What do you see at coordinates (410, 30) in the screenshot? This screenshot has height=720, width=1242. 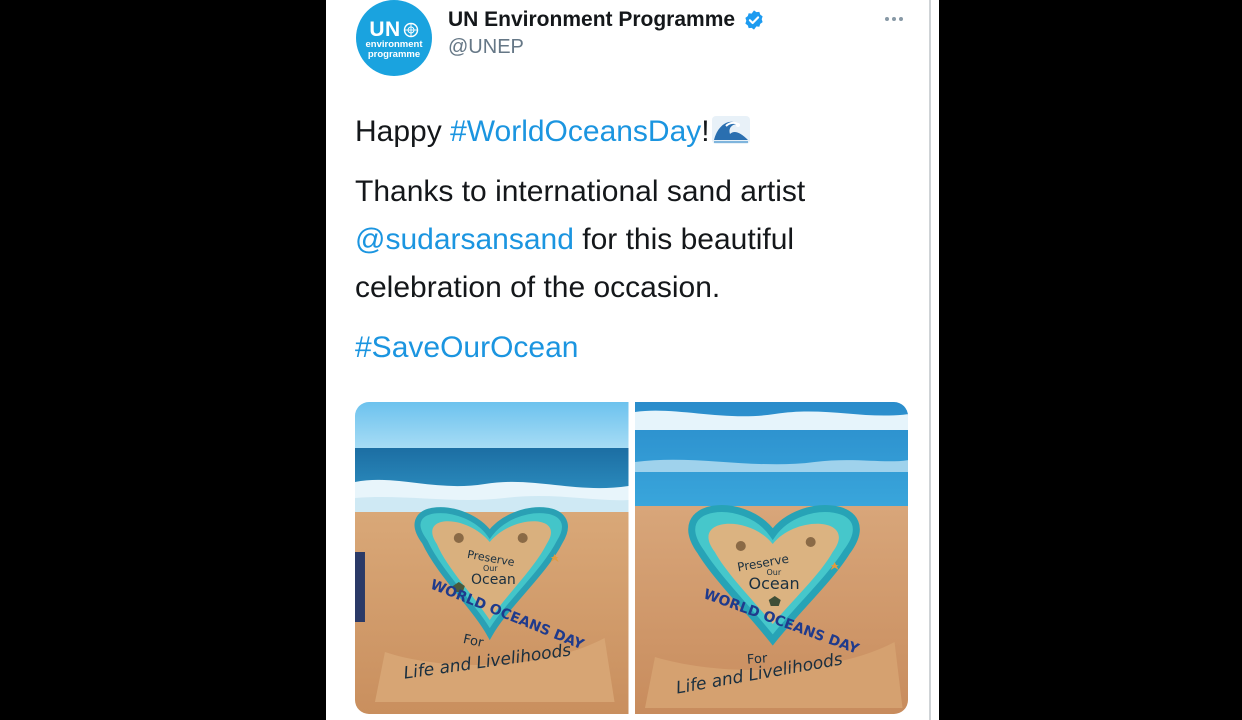 I see `un-emblem-icon` at bounding box center [410, 30].